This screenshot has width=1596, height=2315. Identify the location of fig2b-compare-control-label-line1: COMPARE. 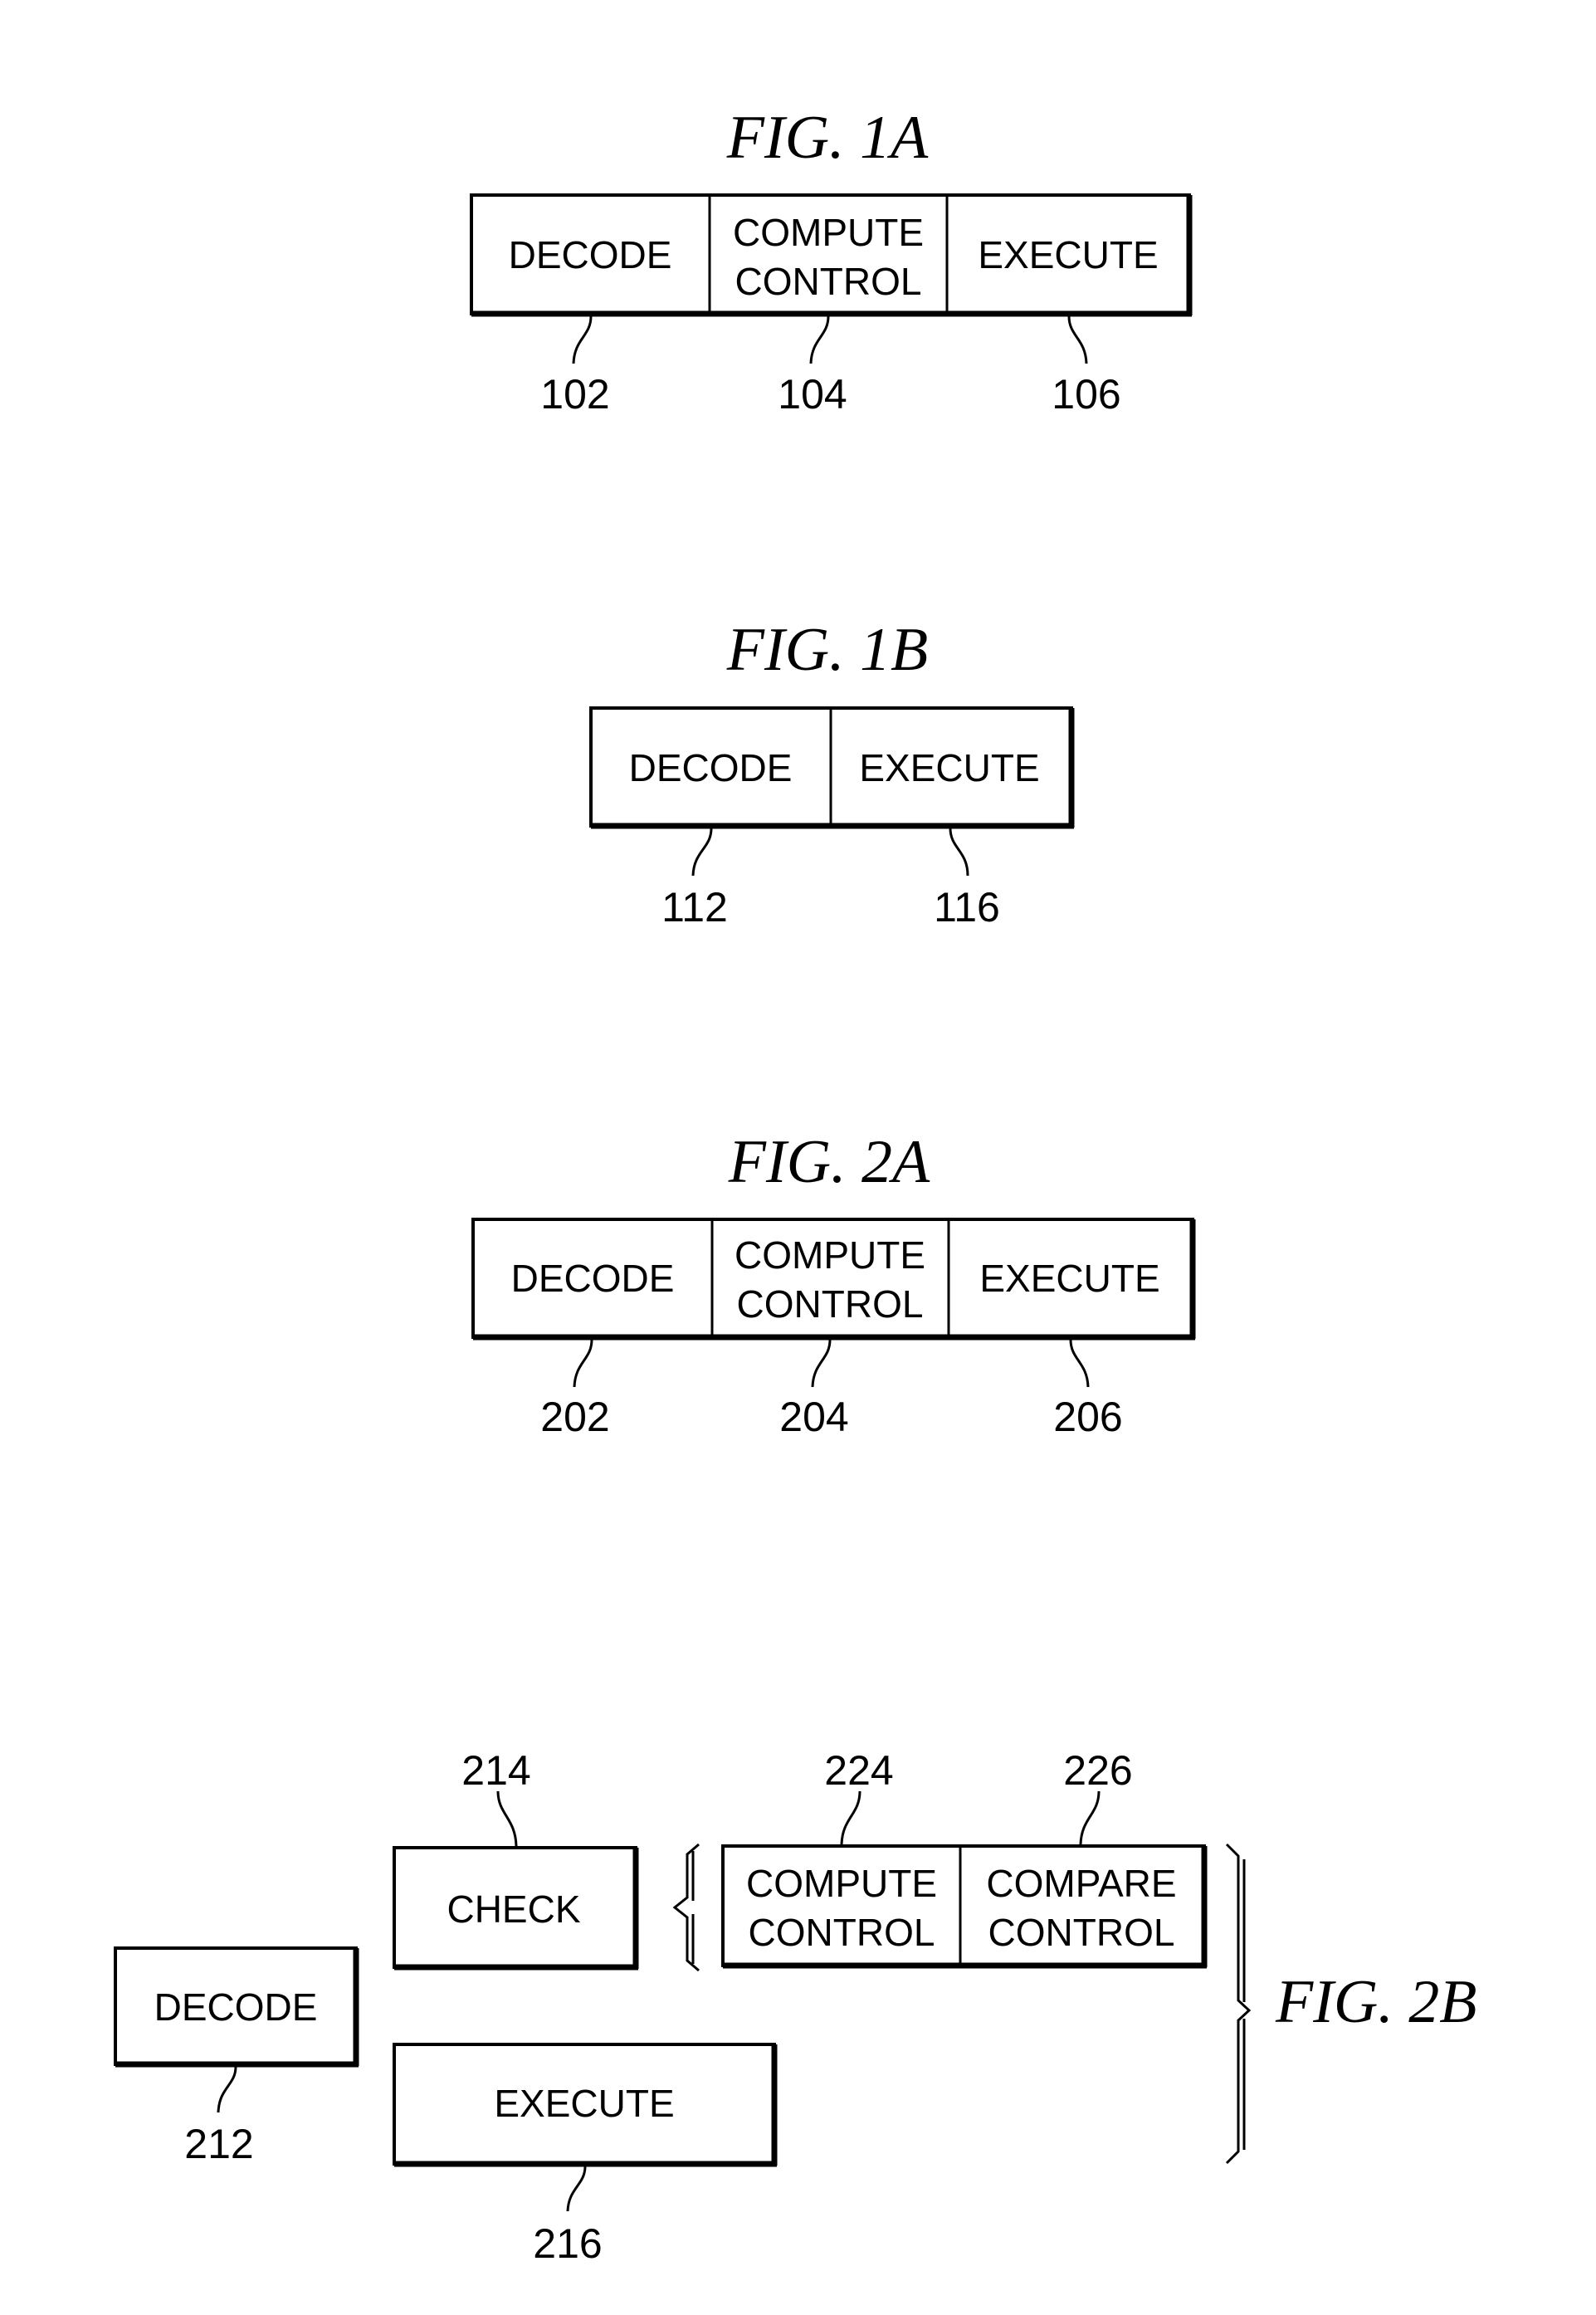
(1081, 1884).